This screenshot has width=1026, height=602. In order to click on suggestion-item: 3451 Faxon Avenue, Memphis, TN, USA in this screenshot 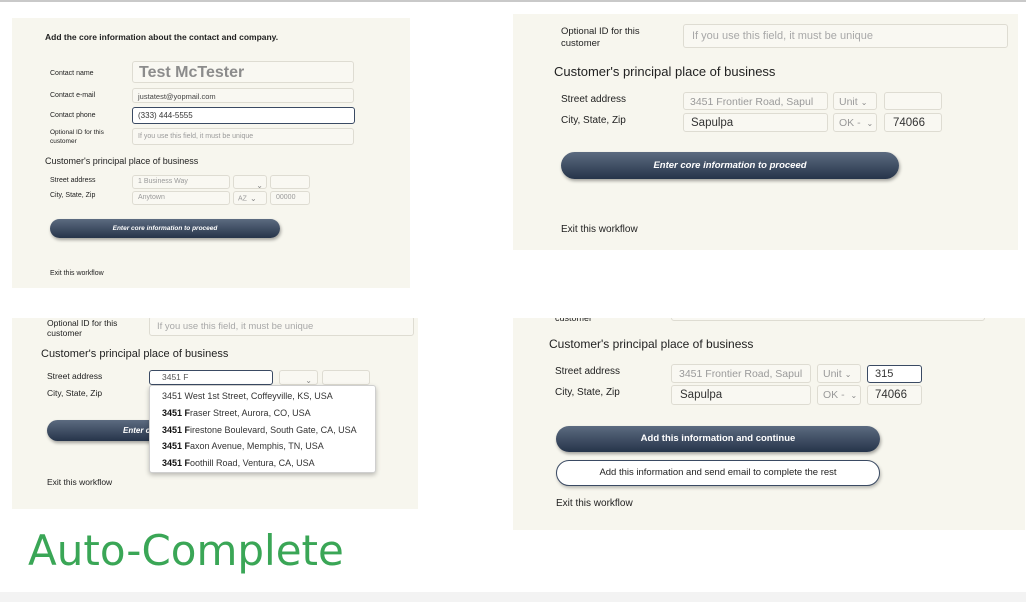, I will do `click(243, 446)`.